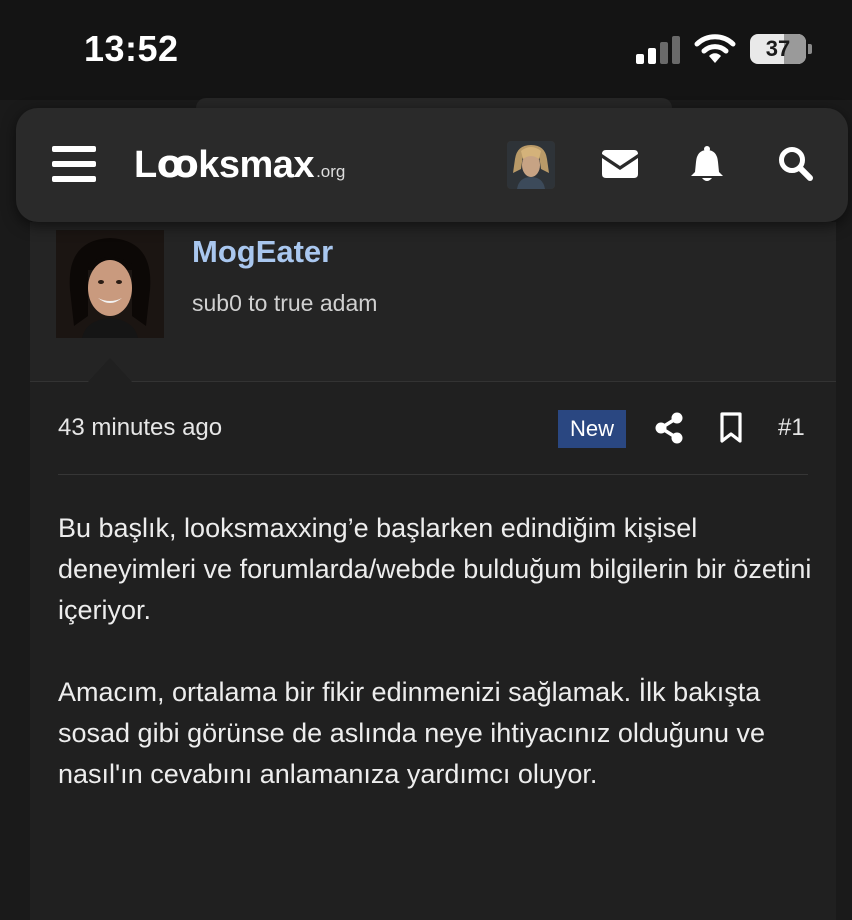 Image resolution: width=852 pixels, height=920 pixels. Describe the element at coordinates (669, 428) in the screenshot. I see `share-icon` at that location.